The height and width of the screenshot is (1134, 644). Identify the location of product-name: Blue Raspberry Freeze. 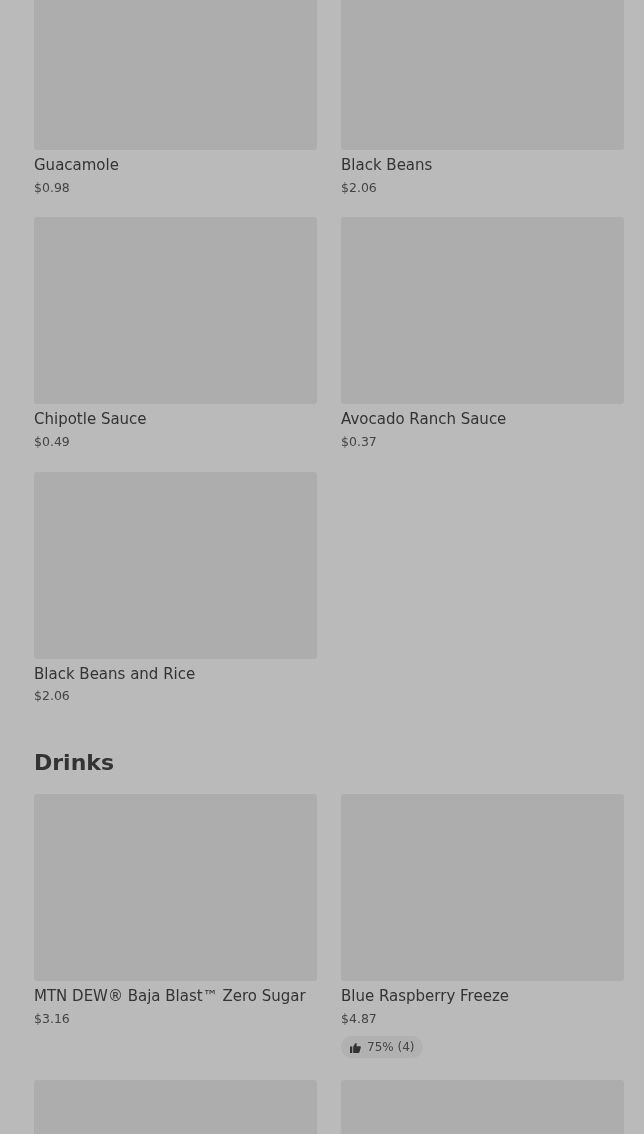
(482, 997).